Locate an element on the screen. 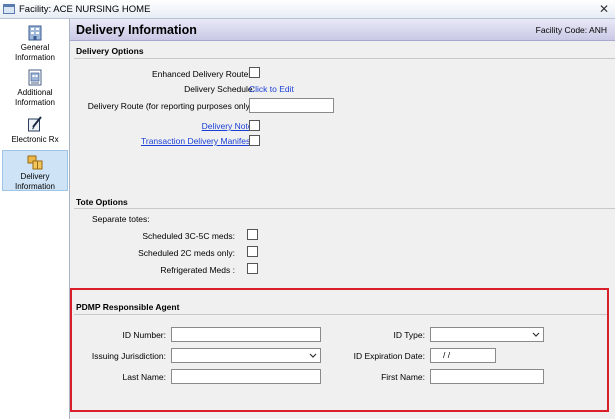 The image size is (615, 419). id-expiration-date-label: ID Expiration Date: is located at coordinates (389, 356).